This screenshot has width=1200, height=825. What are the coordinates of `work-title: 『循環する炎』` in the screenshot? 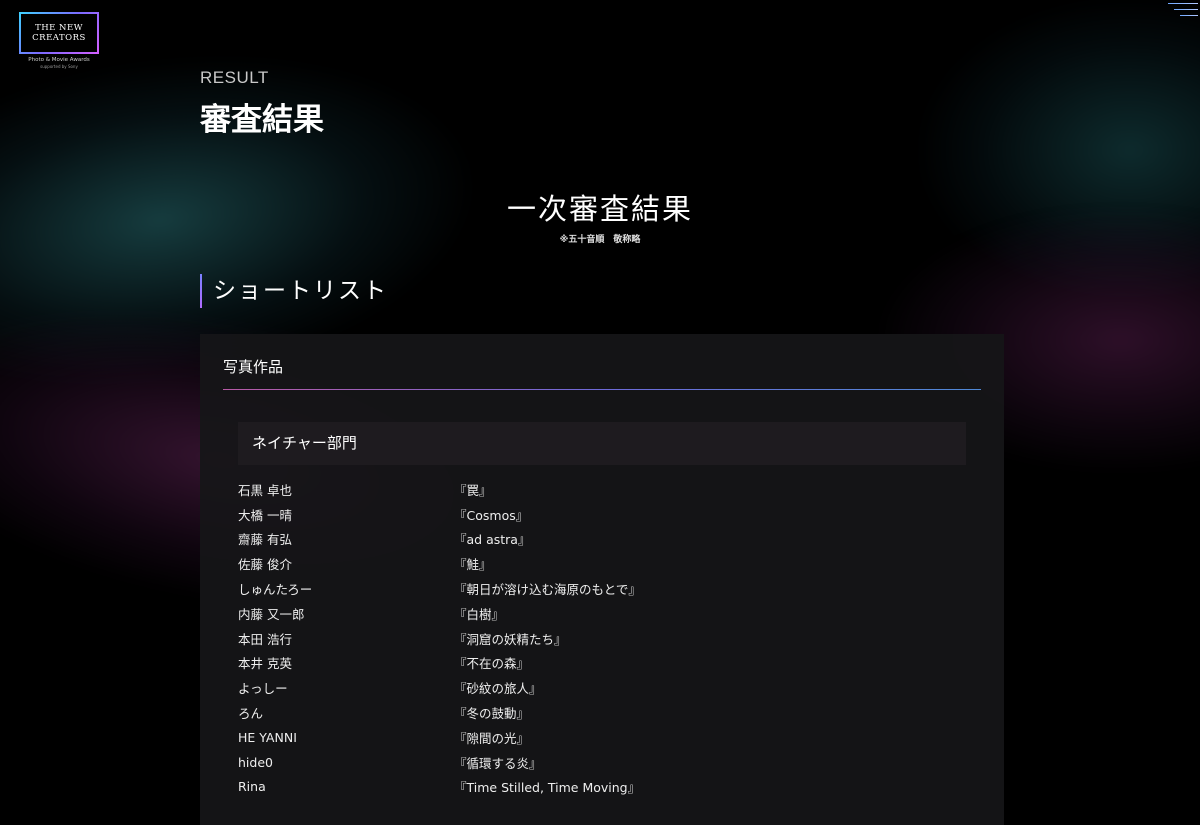 It's located at (498, 763).